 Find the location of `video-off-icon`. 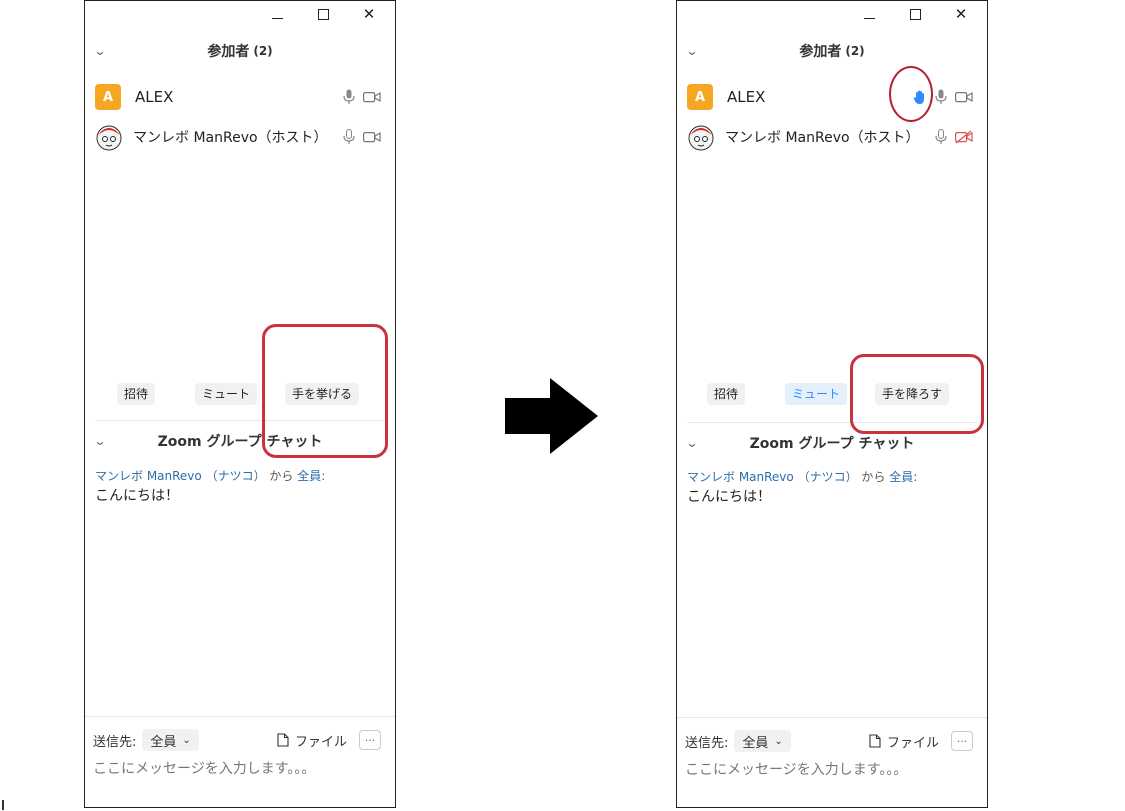

video-off-icon is located at coordinates (964, 137).